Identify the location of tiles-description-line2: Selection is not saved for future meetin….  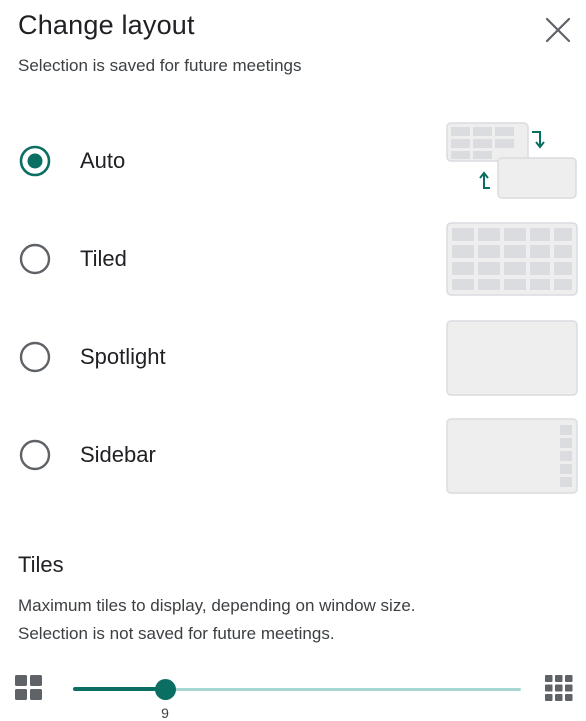
(176, 633).